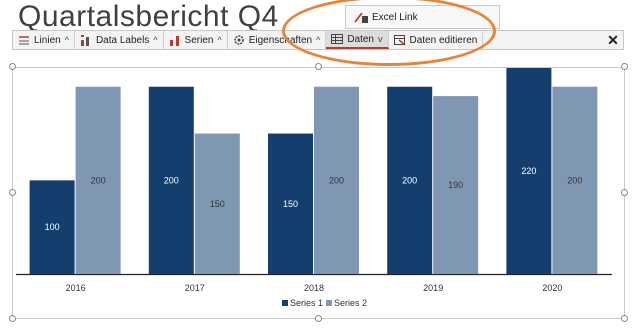  What do you see at coordinates (195, 288) in the screenshot?
I see `x-tick-label: 2017` at bounding box center [195, 288].